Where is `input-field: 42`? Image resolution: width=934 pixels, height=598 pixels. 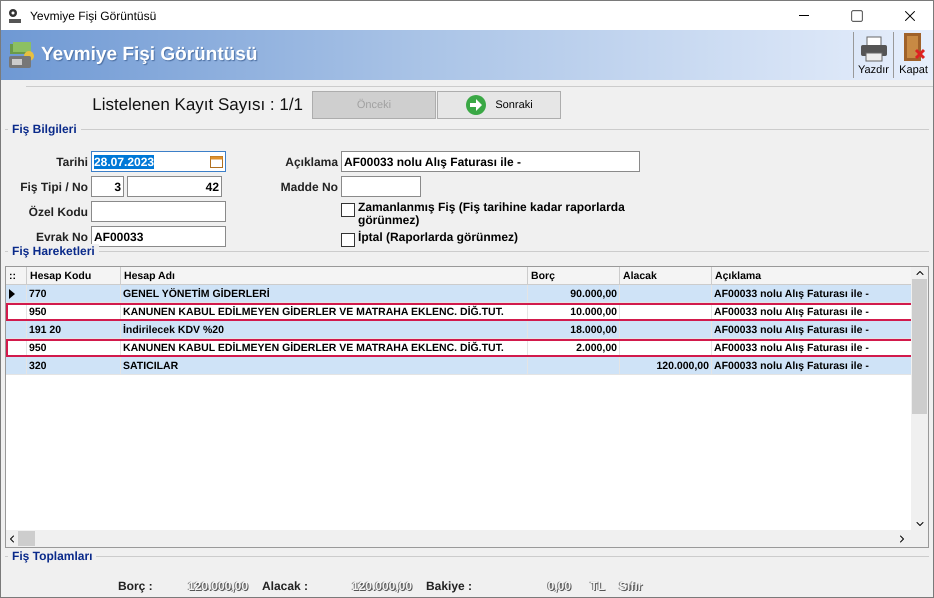 input-field: 42 is located at coordinates (174, 186).